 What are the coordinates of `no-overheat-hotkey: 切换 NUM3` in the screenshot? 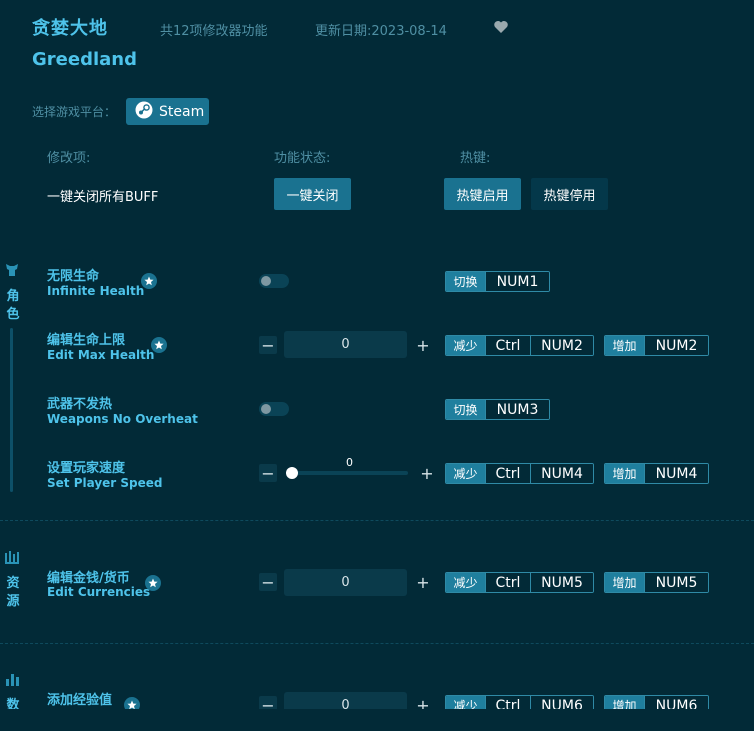 It's located at (497, 409).